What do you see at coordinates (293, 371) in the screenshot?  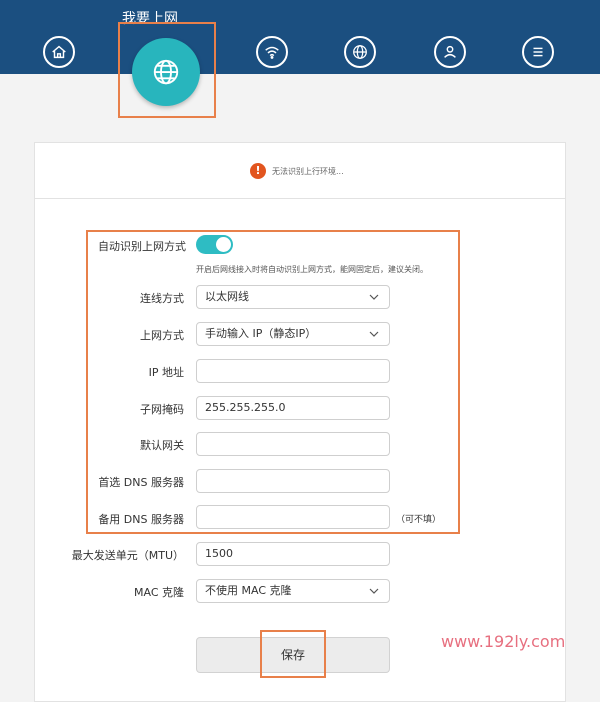 I see `ip-field` at bounding box center [293, 371].